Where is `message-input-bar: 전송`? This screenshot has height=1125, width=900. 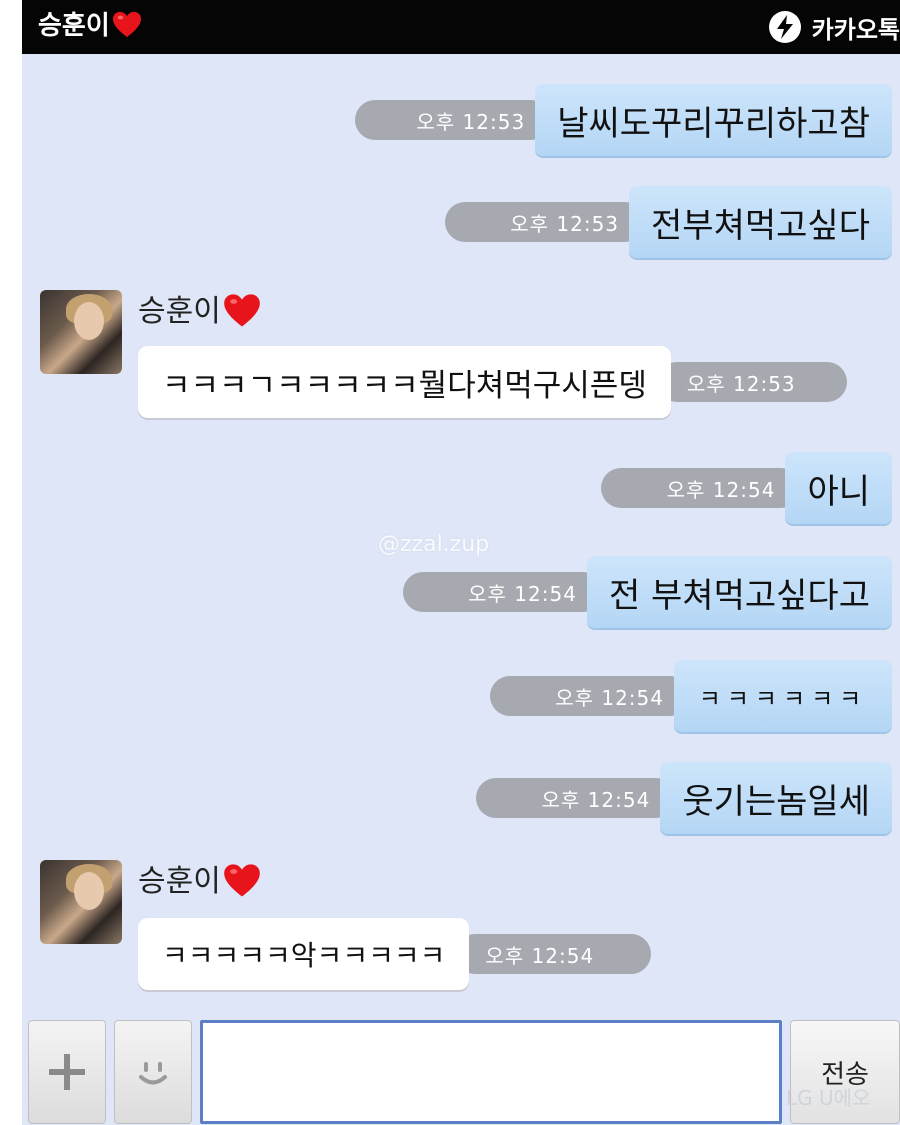 message-input-bar: 전송 is located at coordinates (461, 1068).